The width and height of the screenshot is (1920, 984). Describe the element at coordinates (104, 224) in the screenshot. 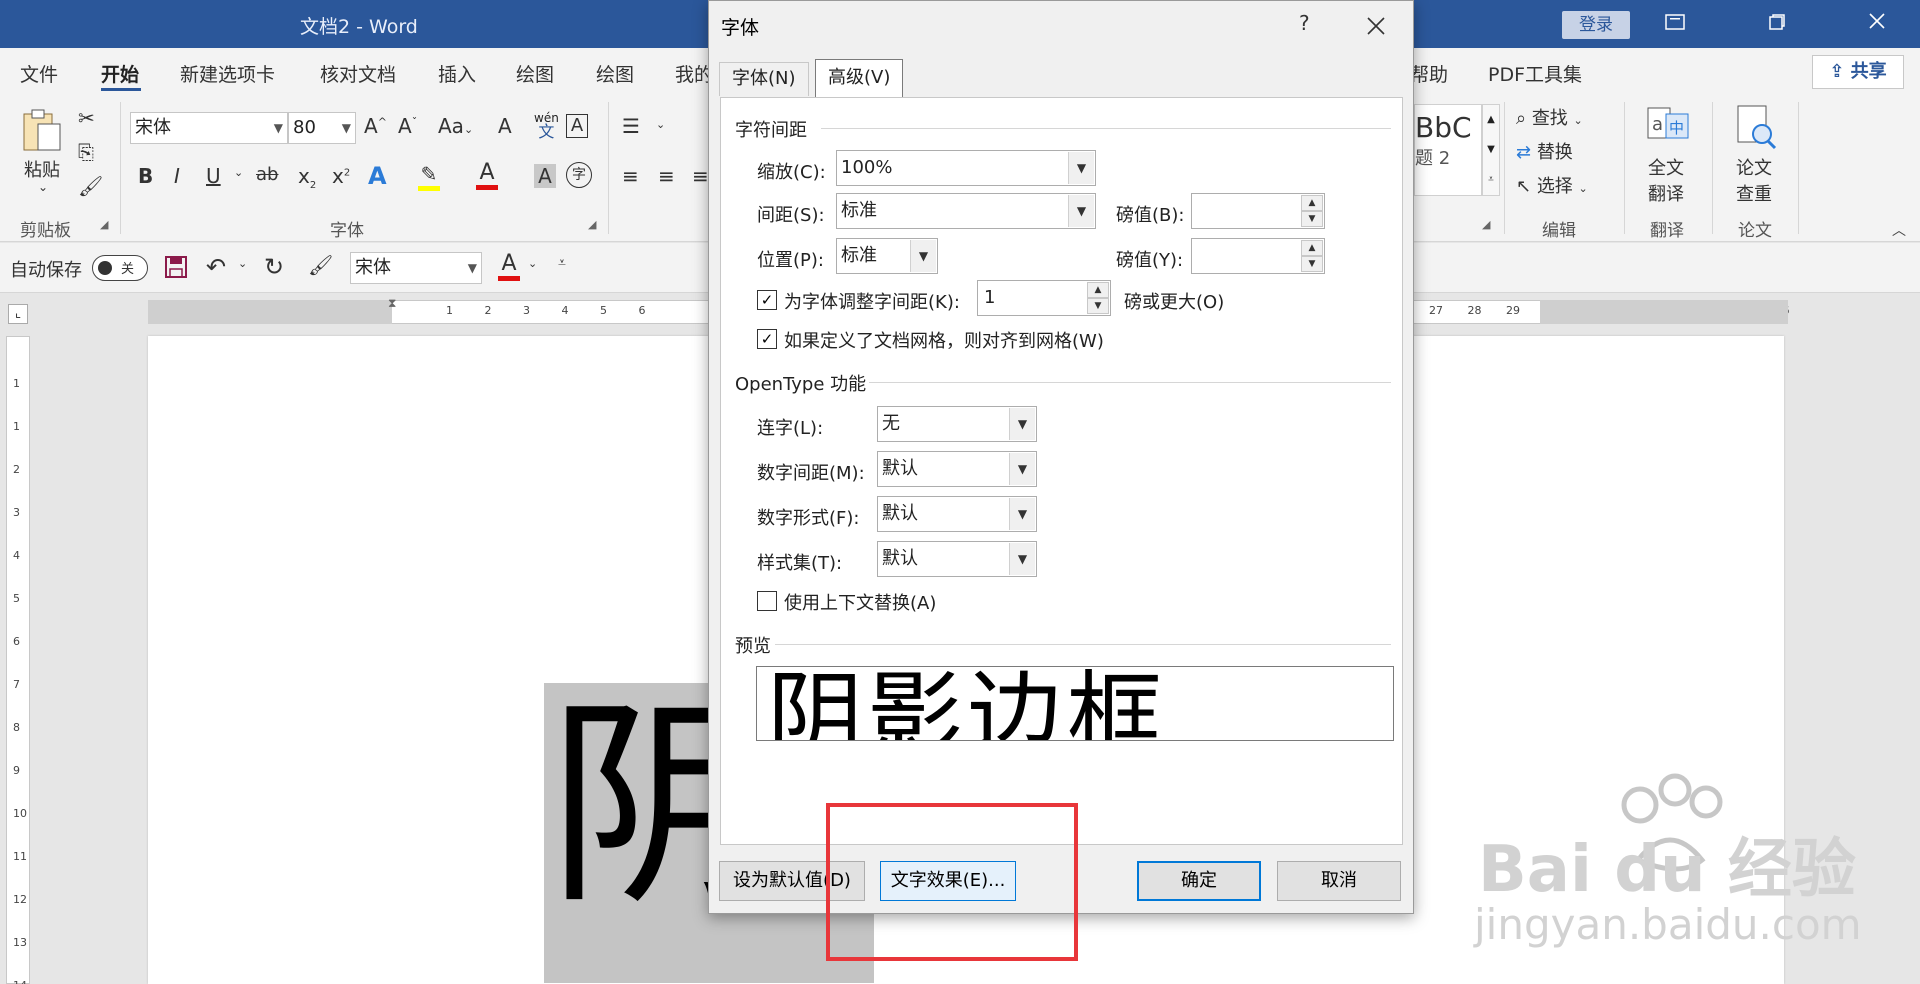

I see `clipboard-launcher-icon: ◢` at that location.